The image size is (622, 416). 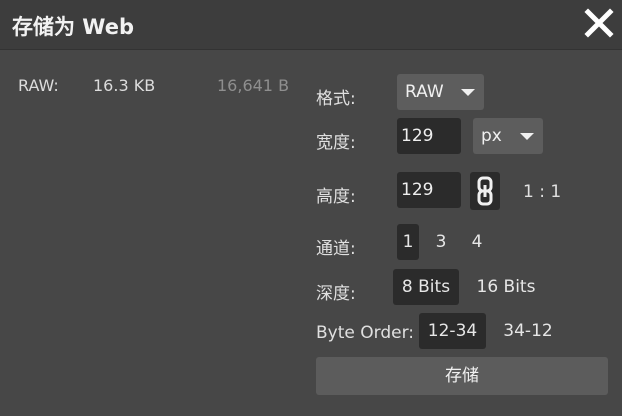 What do you see at coordinates (462, 376) in the screenshot?
I see `save-button: 存储` at bounding box center [462, 376].